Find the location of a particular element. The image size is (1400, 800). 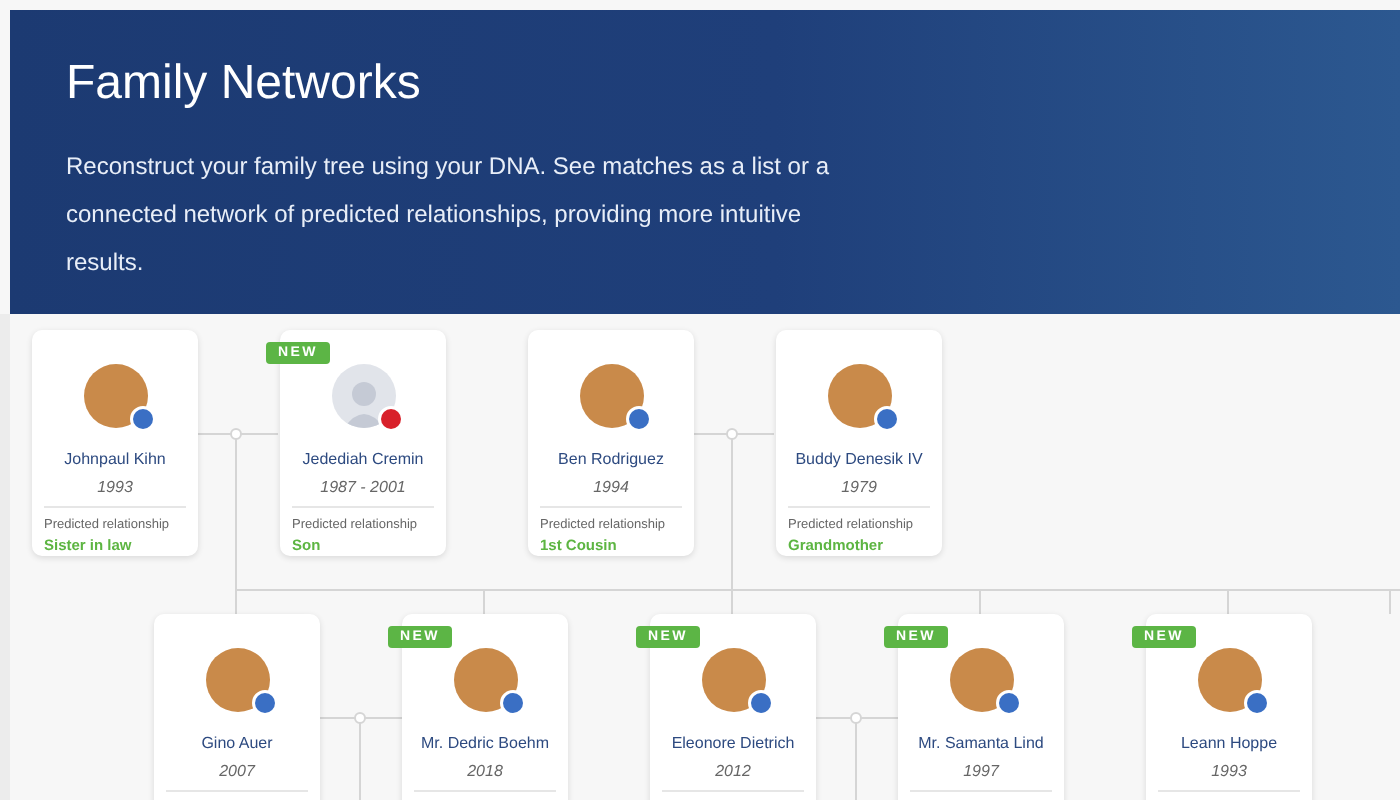

person-name: Mr. Dedric Boehm is located at coordinates (485, 743).